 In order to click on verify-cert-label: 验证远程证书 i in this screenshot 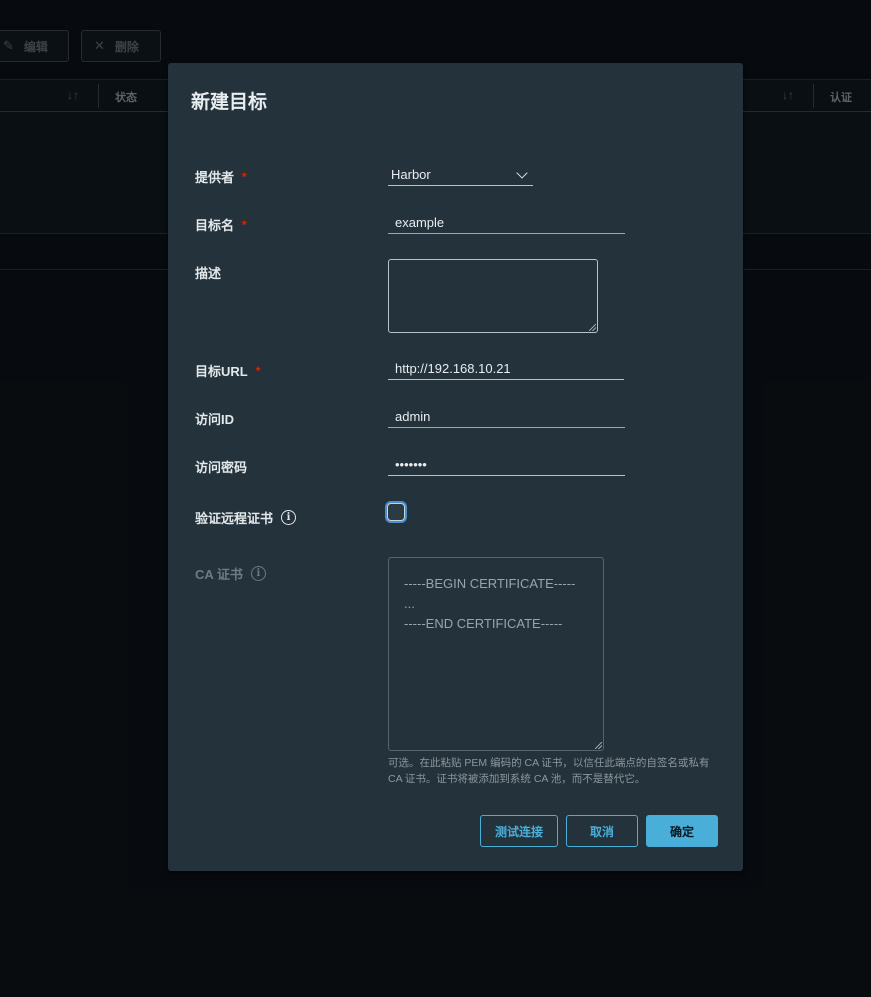, I will do `click(246, 517)`.